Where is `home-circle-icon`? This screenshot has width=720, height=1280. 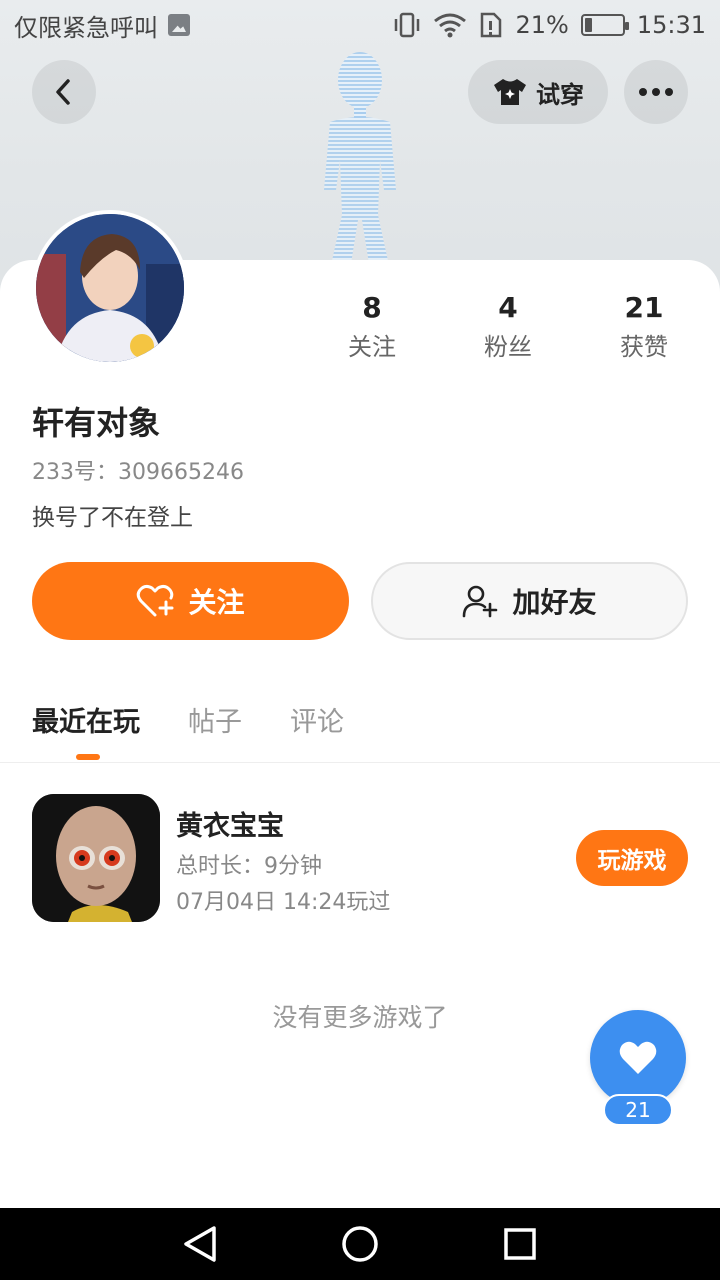 home-circle-icon is located at coordinates (360, 1244).